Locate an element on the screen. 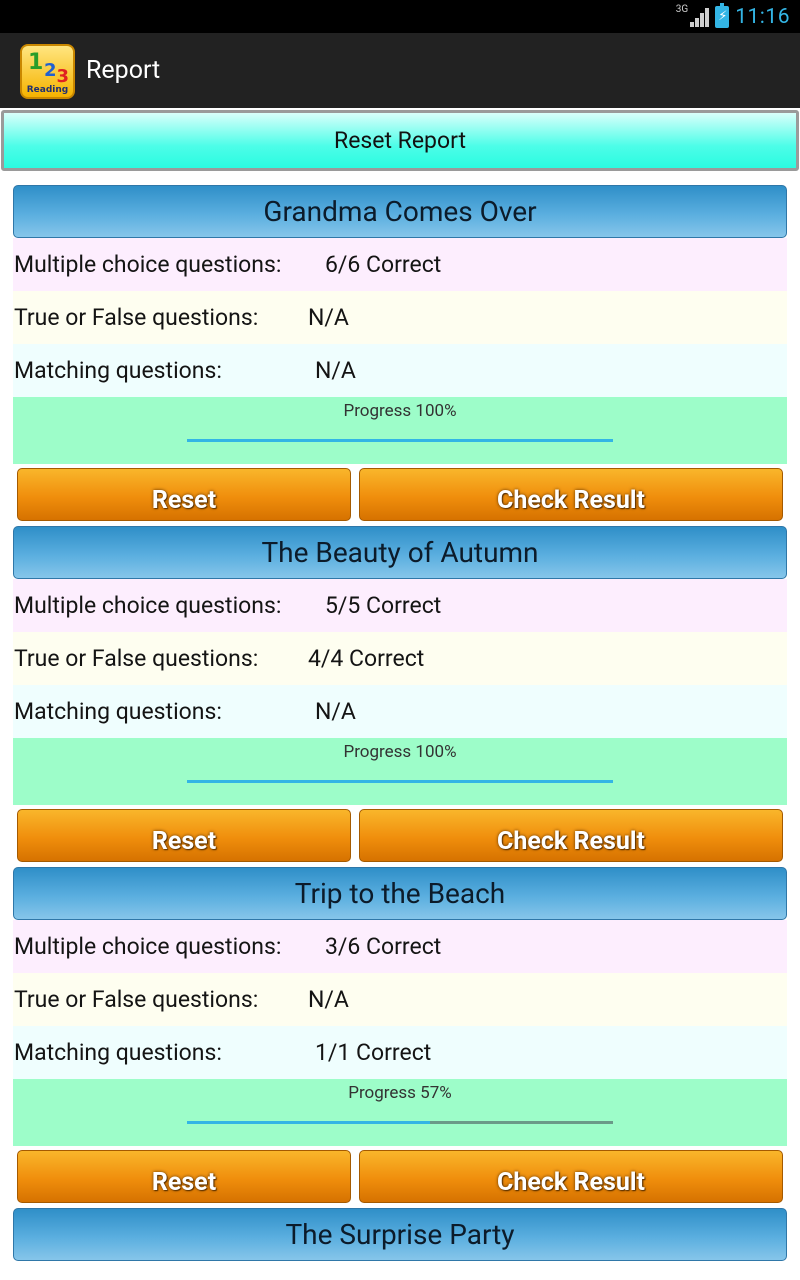 The height and width of the screenshot is (1280, 800). matching-score: 1/1 Correct is located at coordinates (373, 1052).